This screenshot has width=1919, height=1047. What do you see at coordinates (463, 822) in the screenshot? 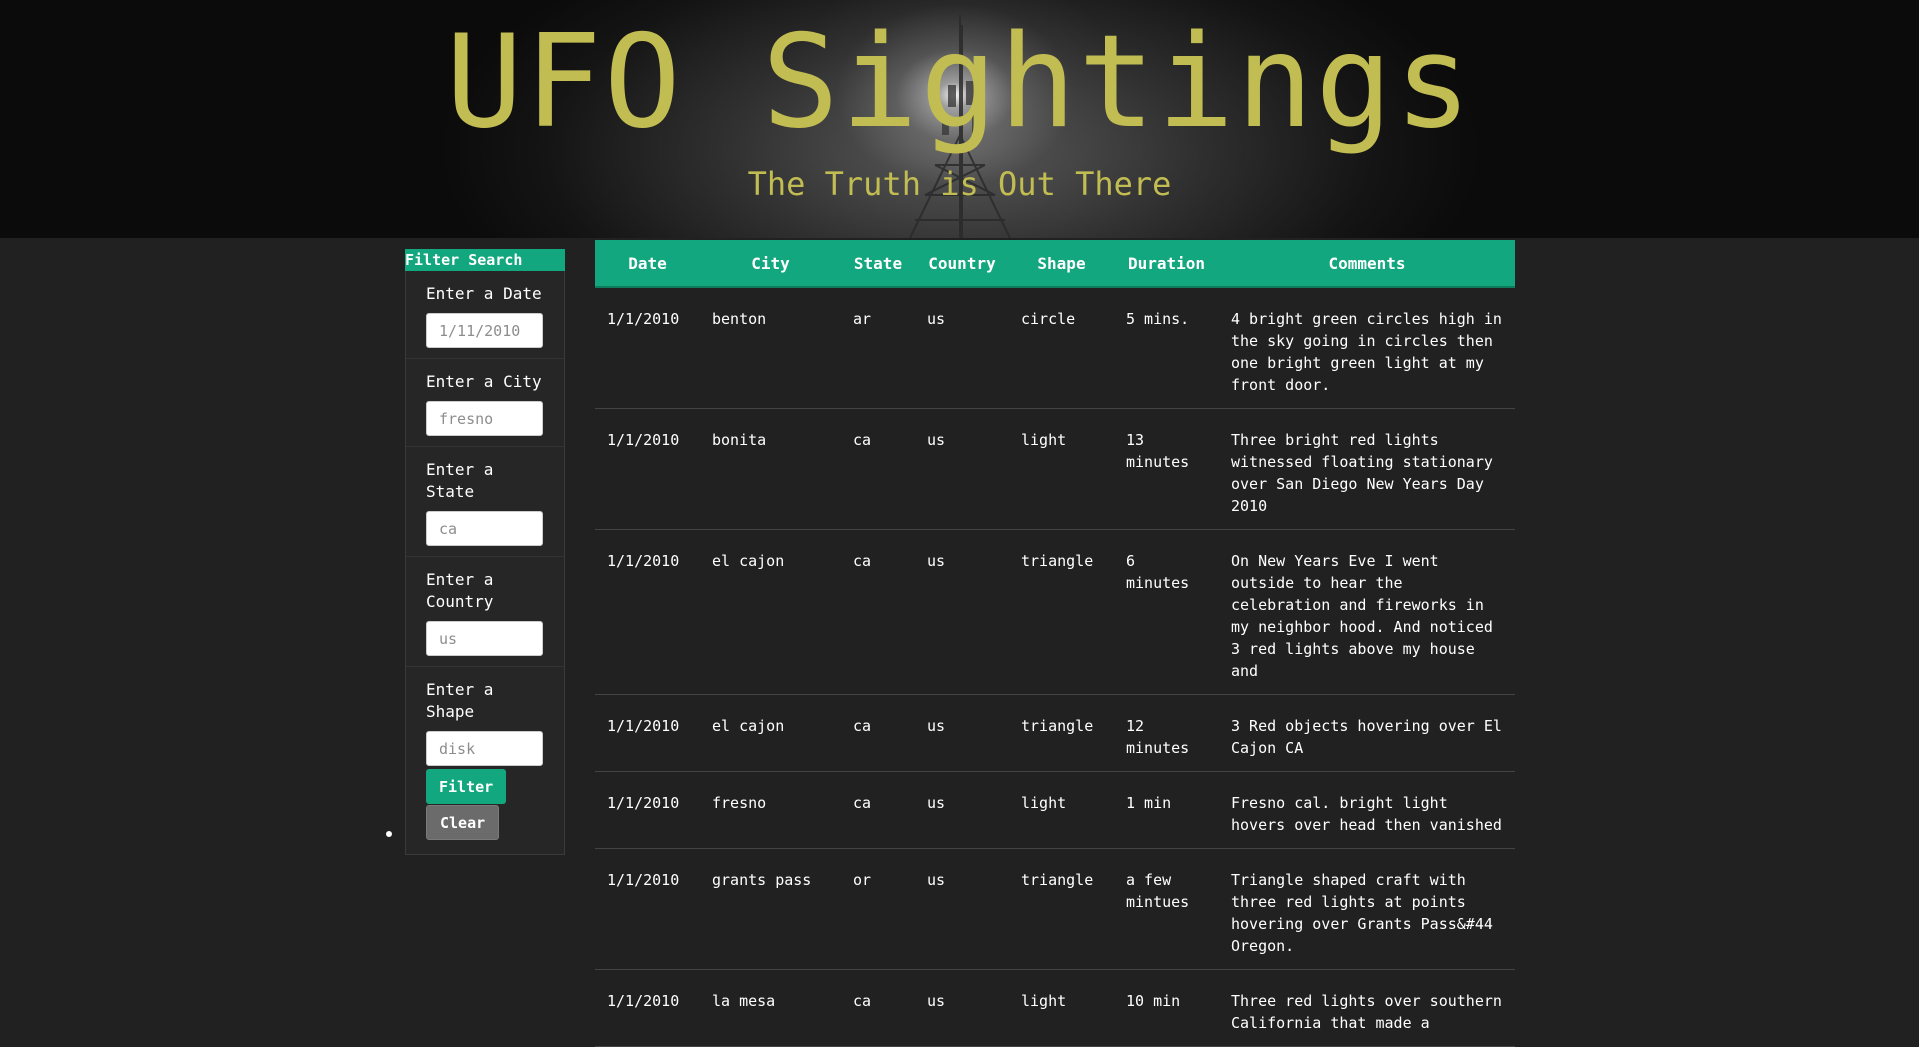
I see `clear-button: Clear` at bounding box center [463, 822].